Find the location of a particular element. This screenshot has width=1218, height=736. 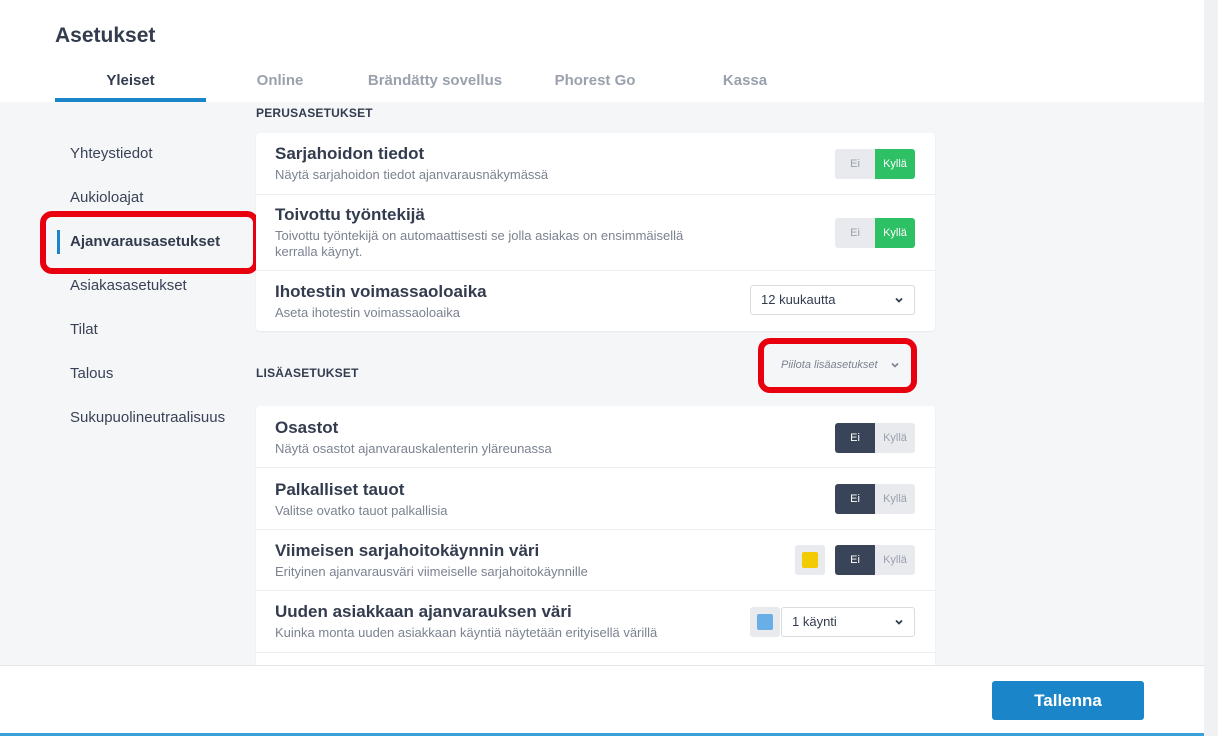

save-button: Tallenna is located at coordinates (1068, 700).